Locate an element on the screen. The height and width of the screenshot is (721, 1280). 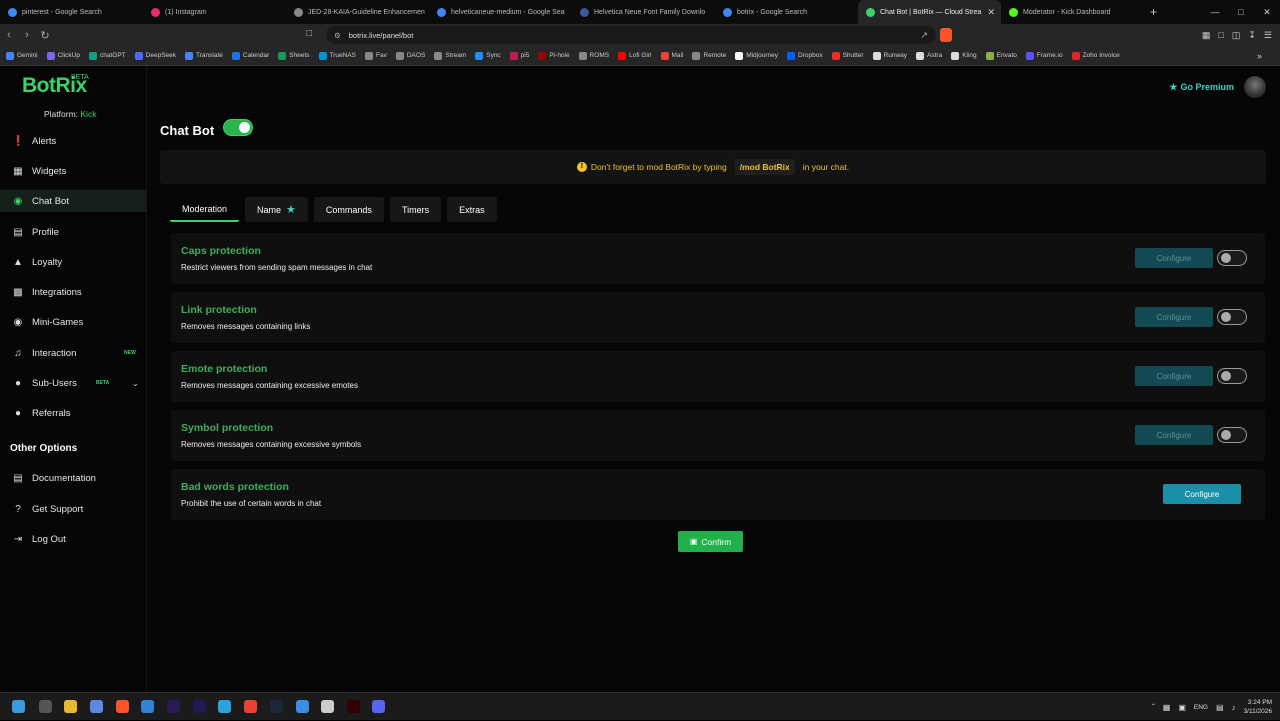
discord-icon is located at coordinates (378, 706).